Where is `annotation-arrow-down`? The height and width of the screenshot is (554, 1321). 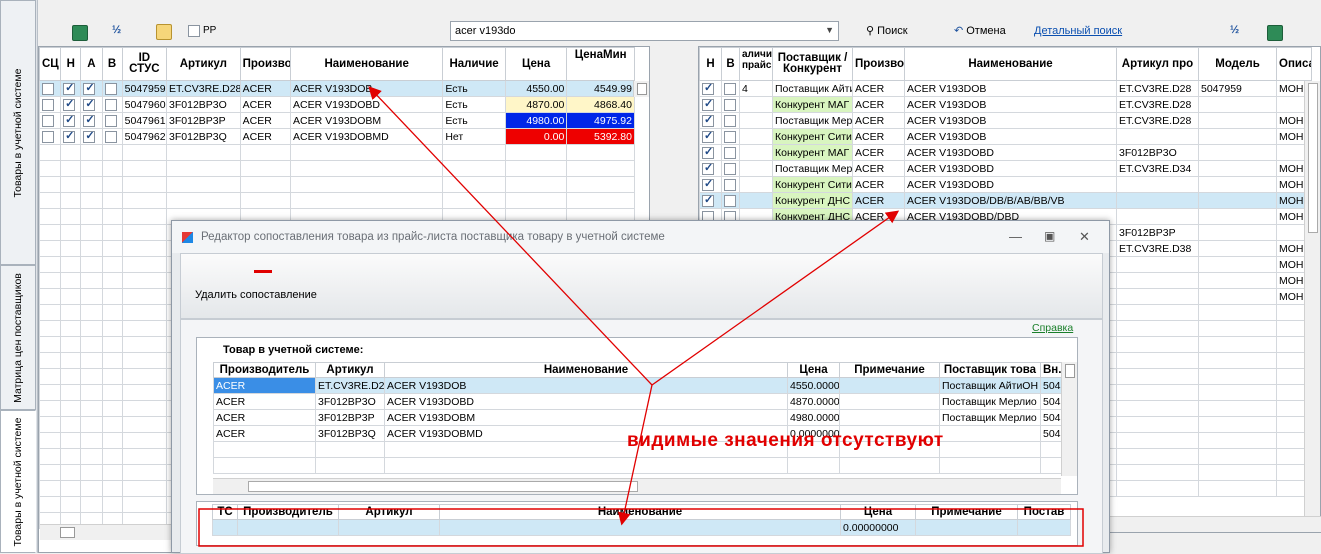 annotation-arrow-down is located at coordinates (635, 455).